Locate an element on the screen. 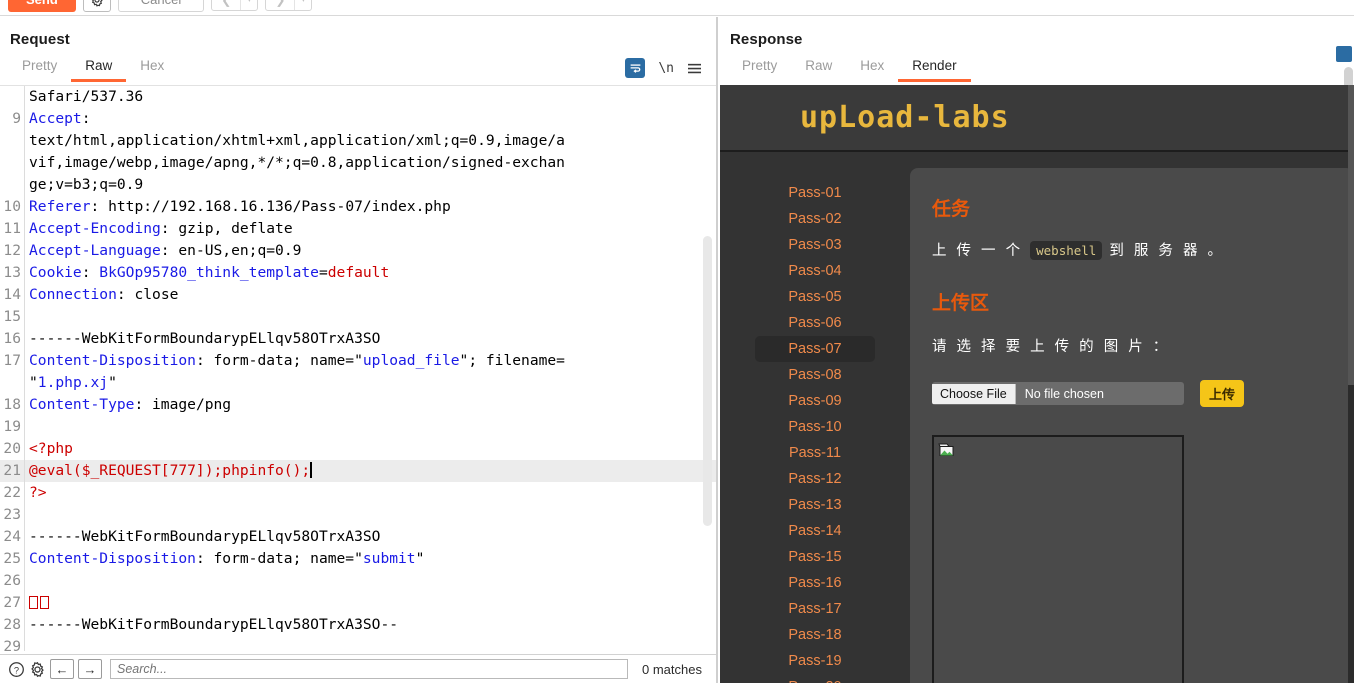 Image resolution: width=1354 pixels, height=683 pixels. show-newline-button: \n is located at coordinates (666, 68).